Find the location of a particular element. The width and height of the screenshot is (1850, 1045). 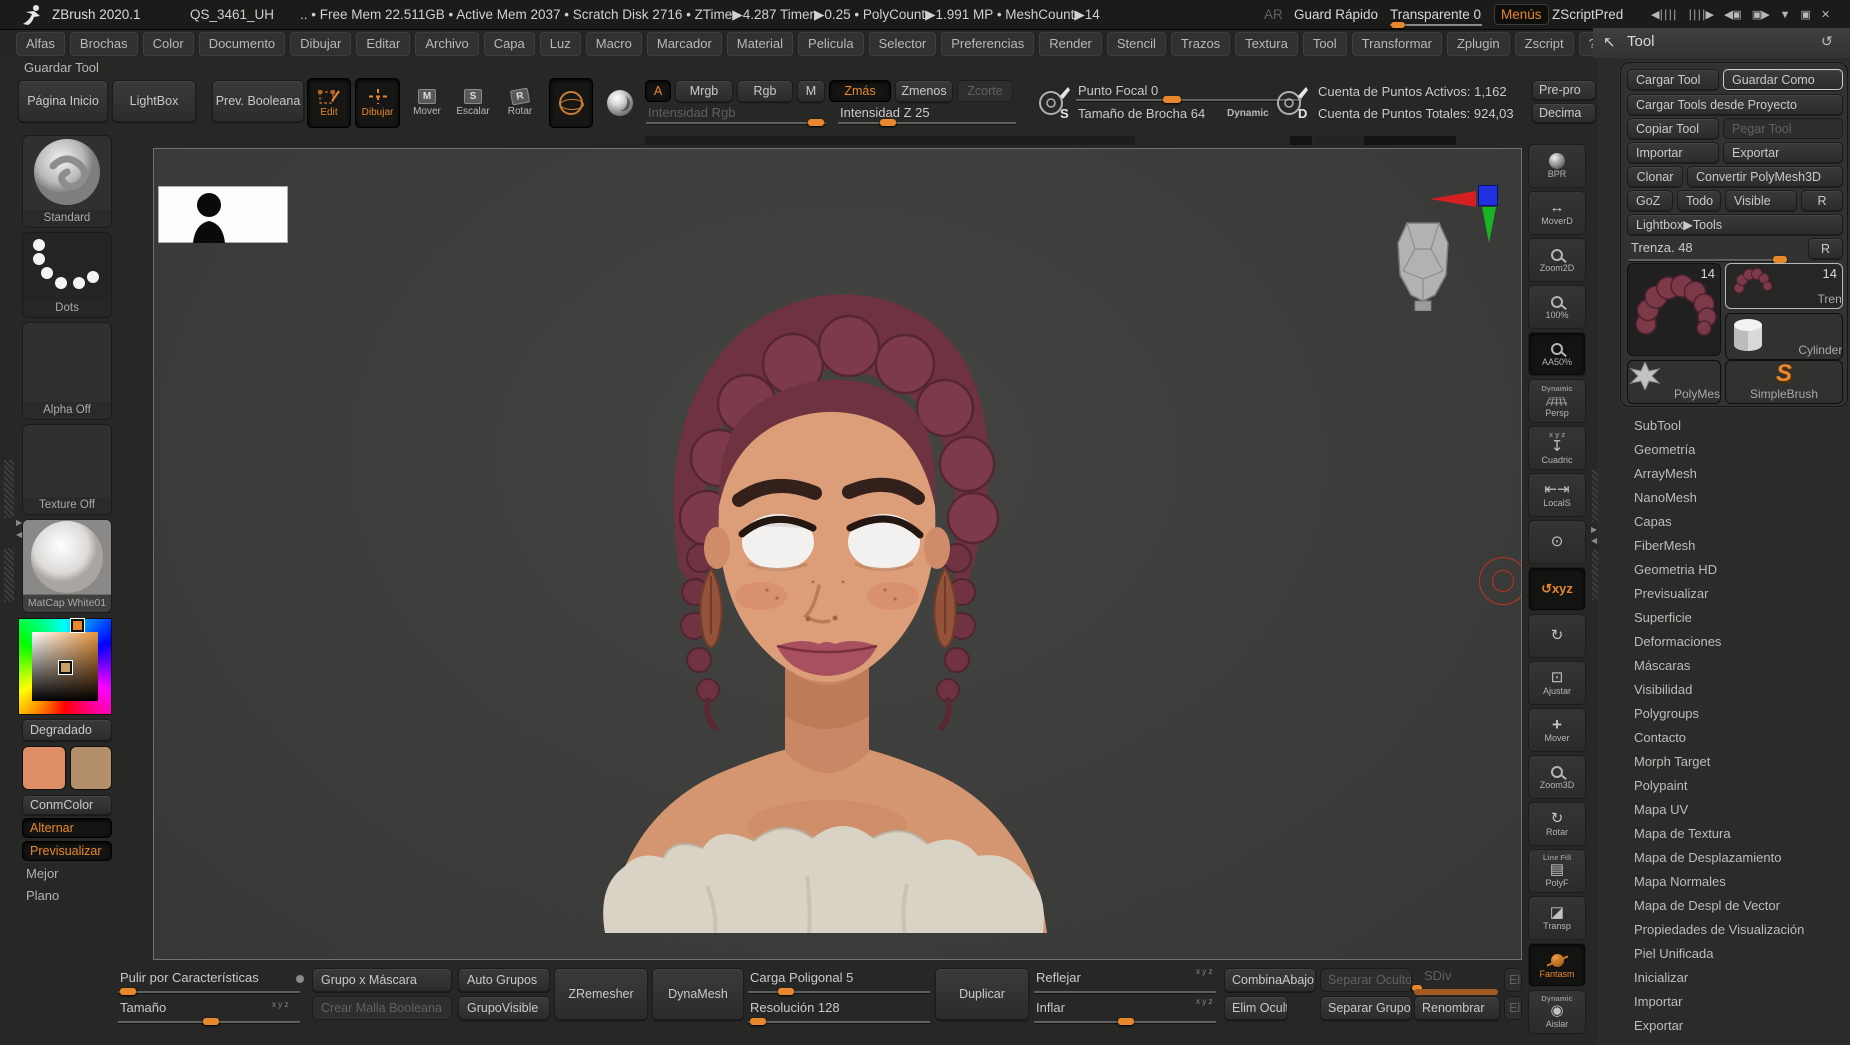

group-mask-button: Grupo x Máscara is located at coordinates (382, 980).